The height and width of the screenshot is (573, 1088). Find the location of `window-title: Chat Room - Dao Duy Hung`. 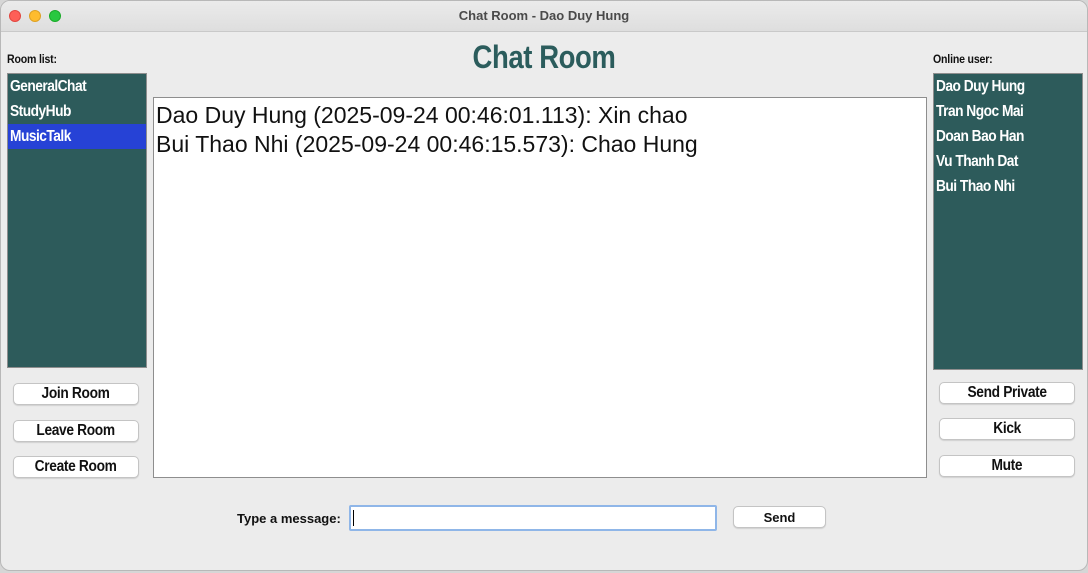

window-title: Chat Room - Dao Duy Hung is located at coordinates (544, 15).